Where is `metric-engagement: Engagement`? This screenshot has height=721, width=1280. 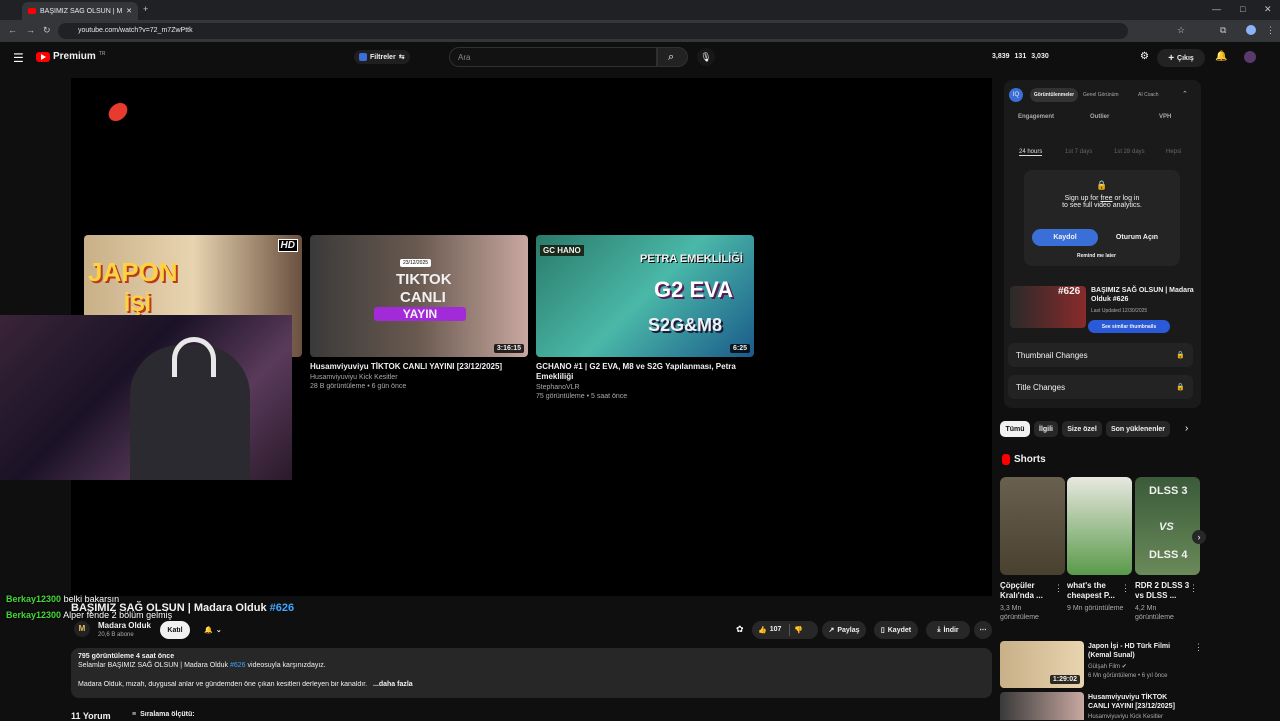
metric-engagement: Engagement is located at coordinates (1036, 117).